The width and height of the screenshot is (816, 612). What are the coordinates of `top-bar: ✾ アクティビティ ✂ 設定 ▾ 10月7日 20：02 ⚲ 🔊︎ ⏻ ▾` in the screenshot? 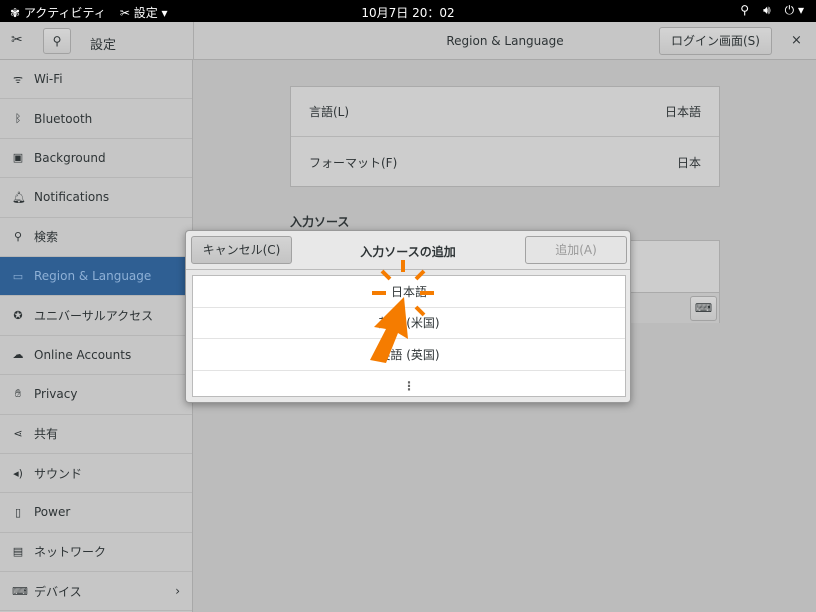 It's located at (408, 11).